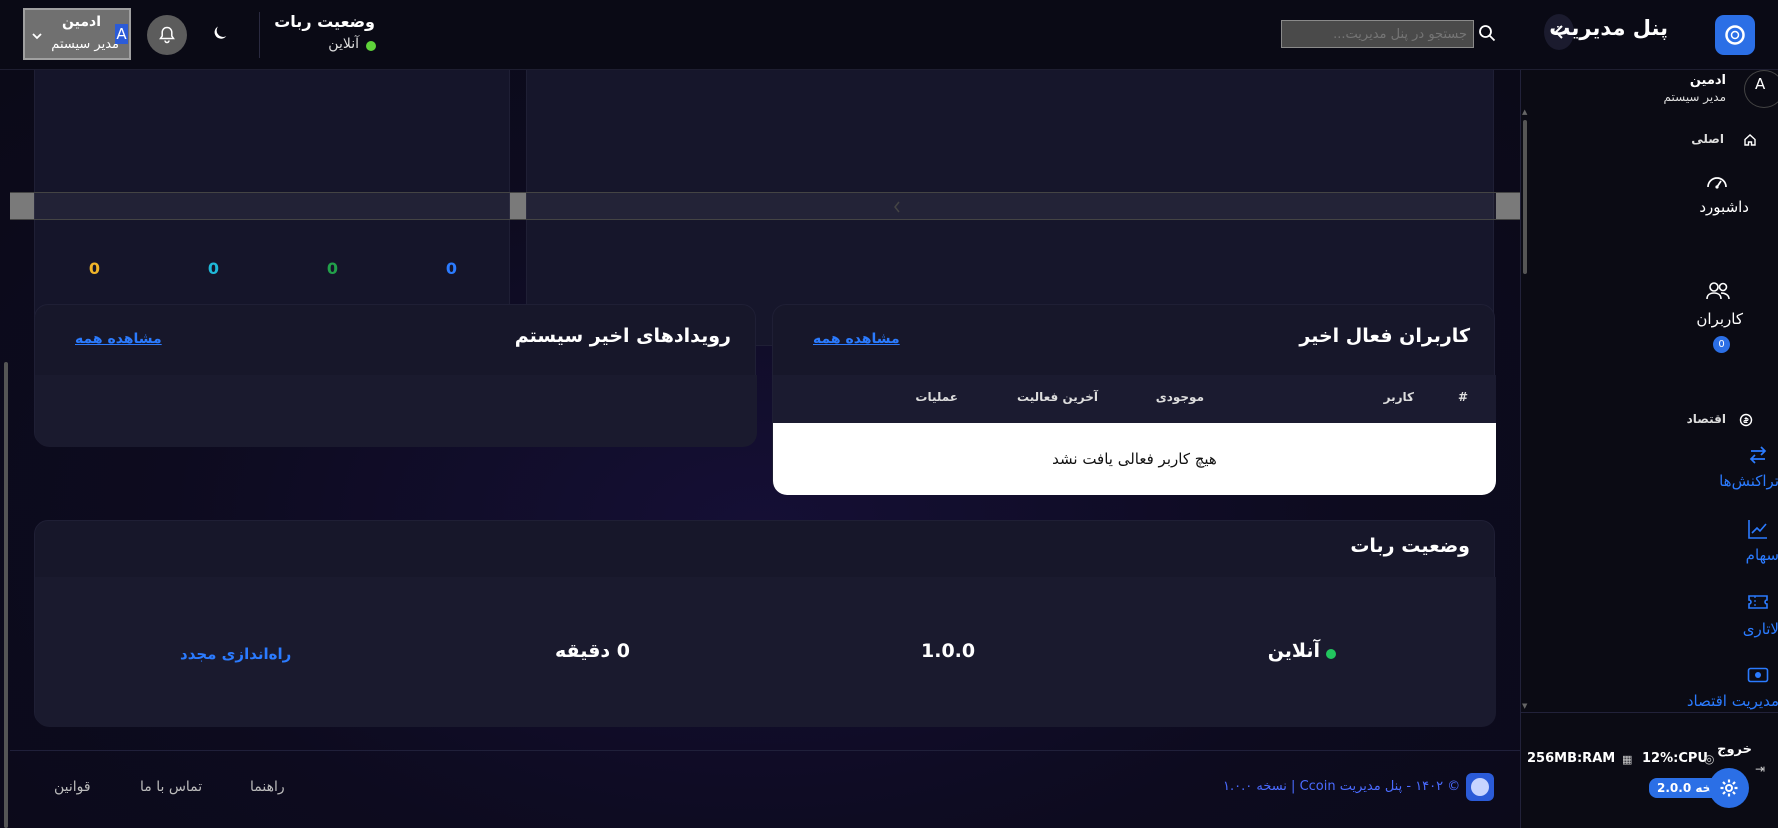 This screenshot has height=828, width=1778. Describe the element at coordinates (213, 268) in the screenshot. I see `stat-value-2: 0` at that location.